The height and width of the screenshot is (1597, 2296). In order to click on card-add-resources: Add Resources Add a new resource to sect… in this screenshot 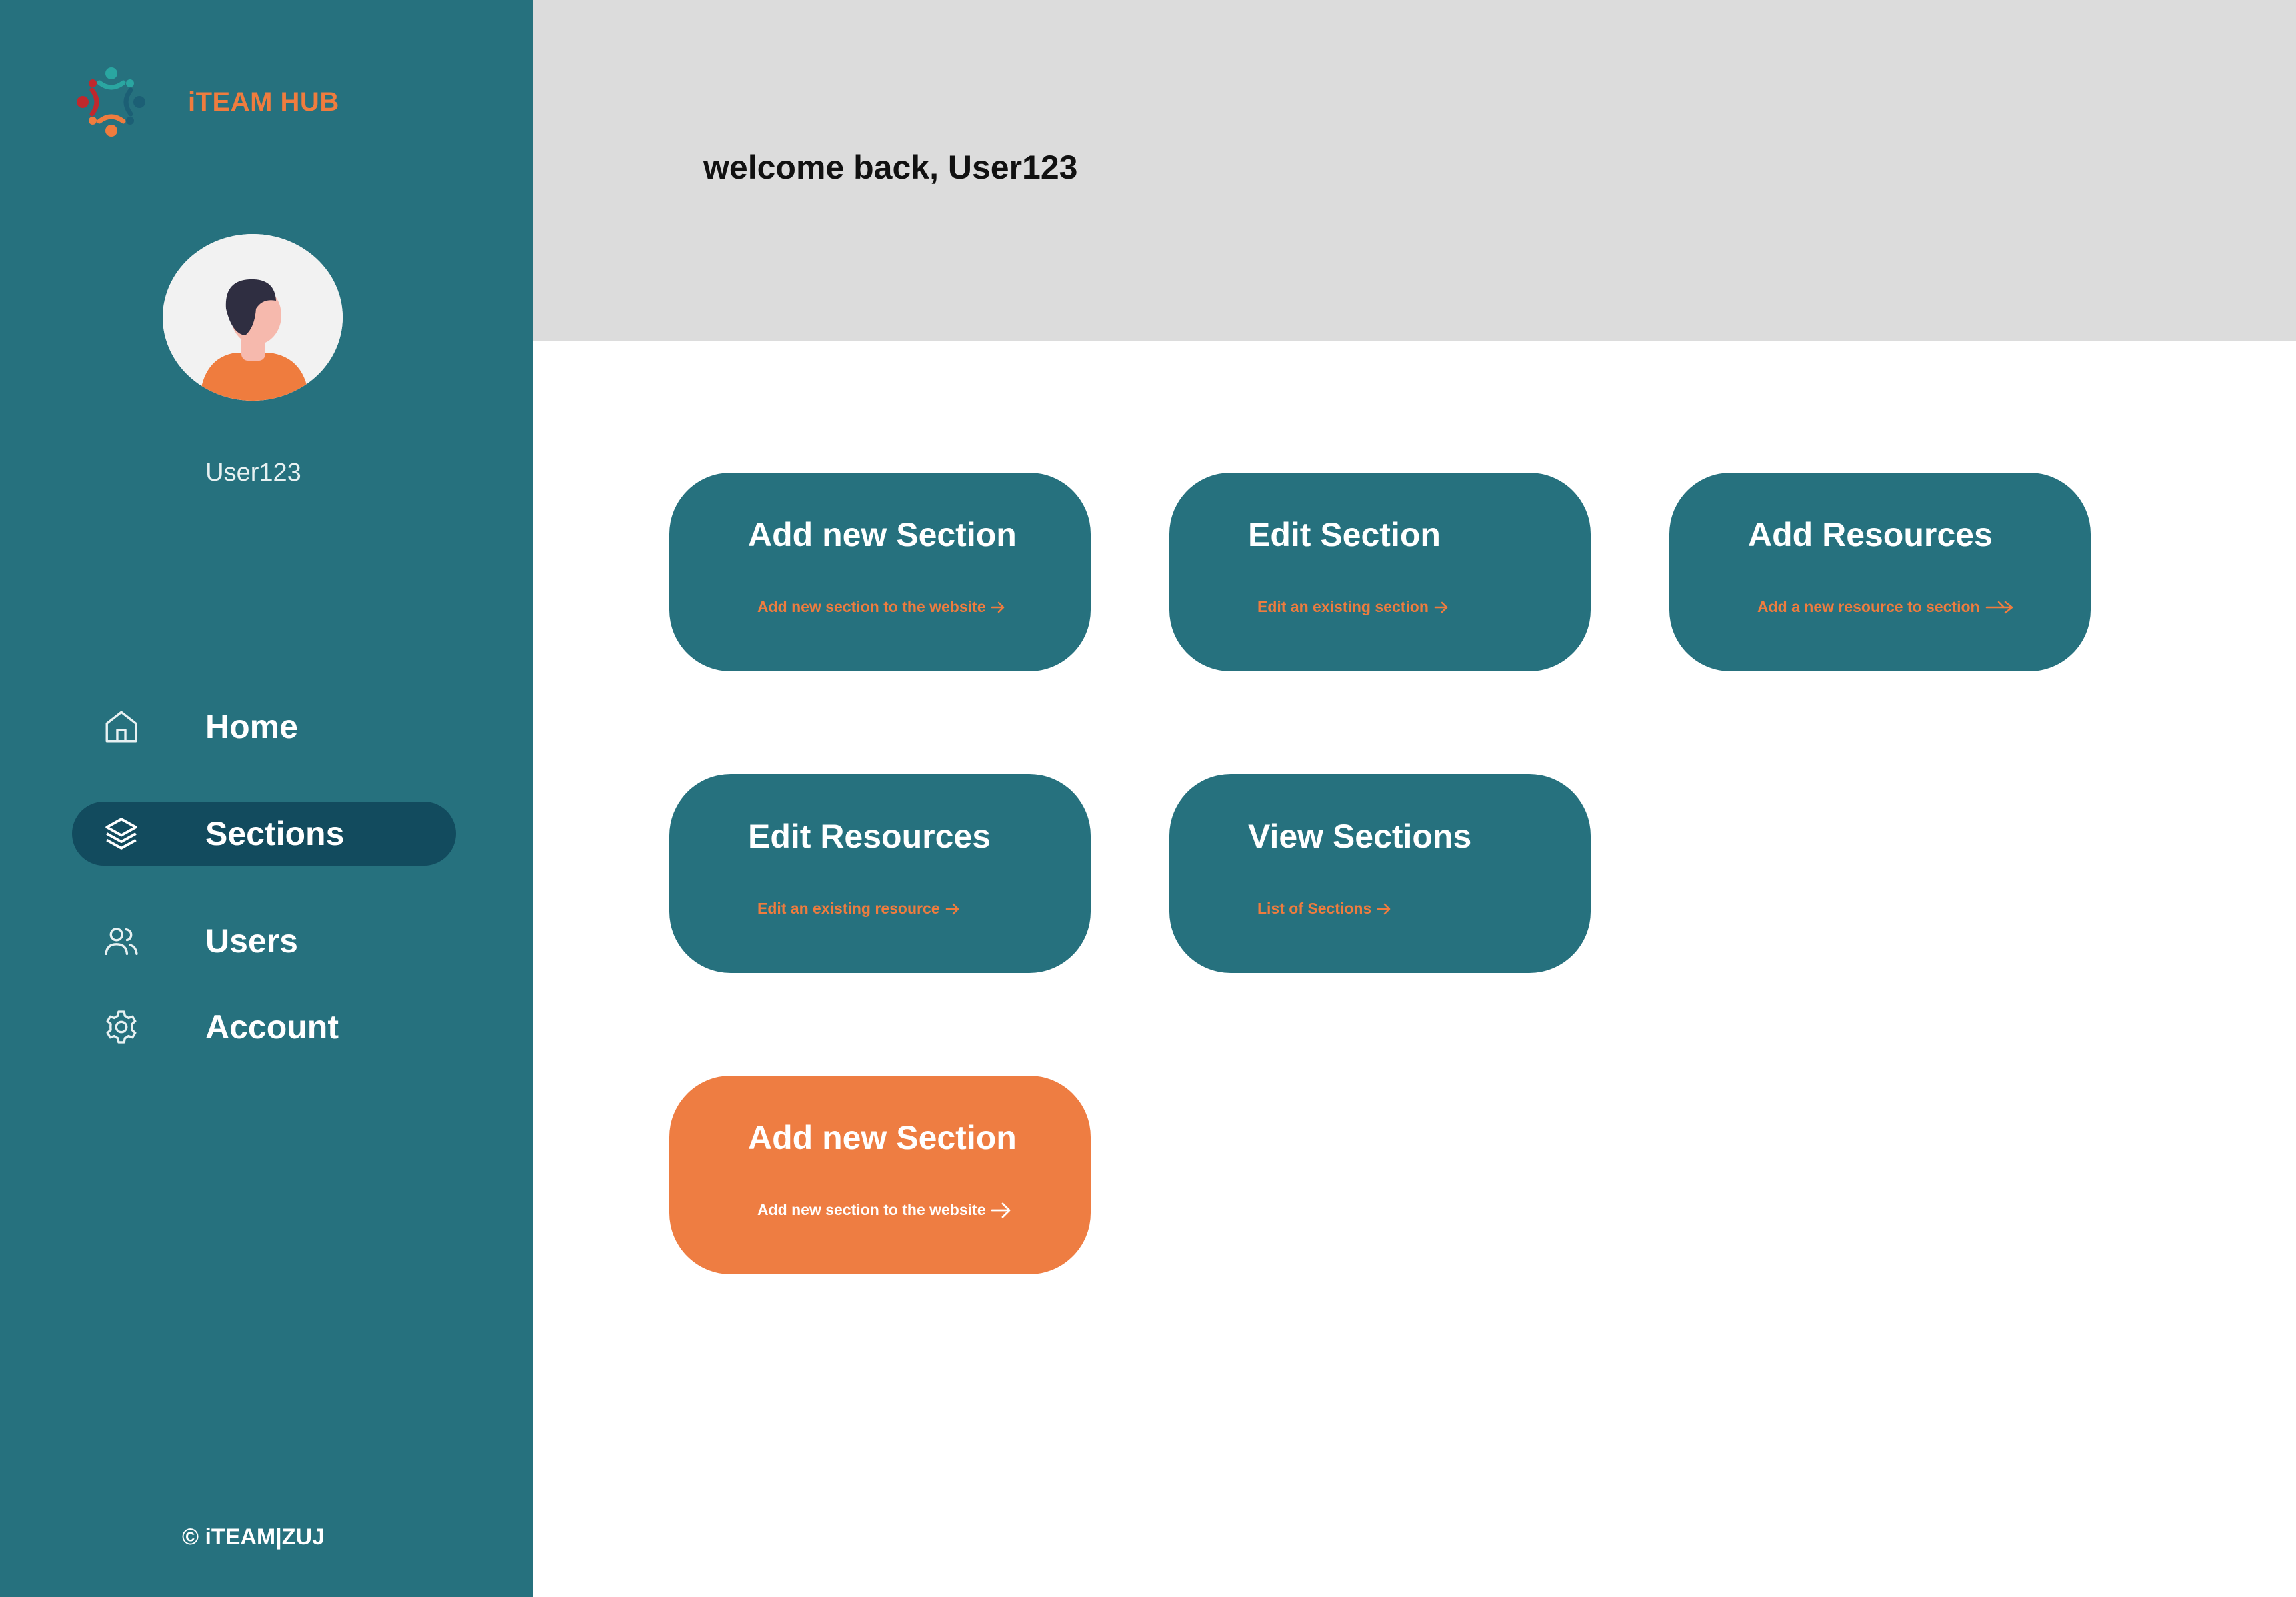, I will do `click(1880, 572)`.